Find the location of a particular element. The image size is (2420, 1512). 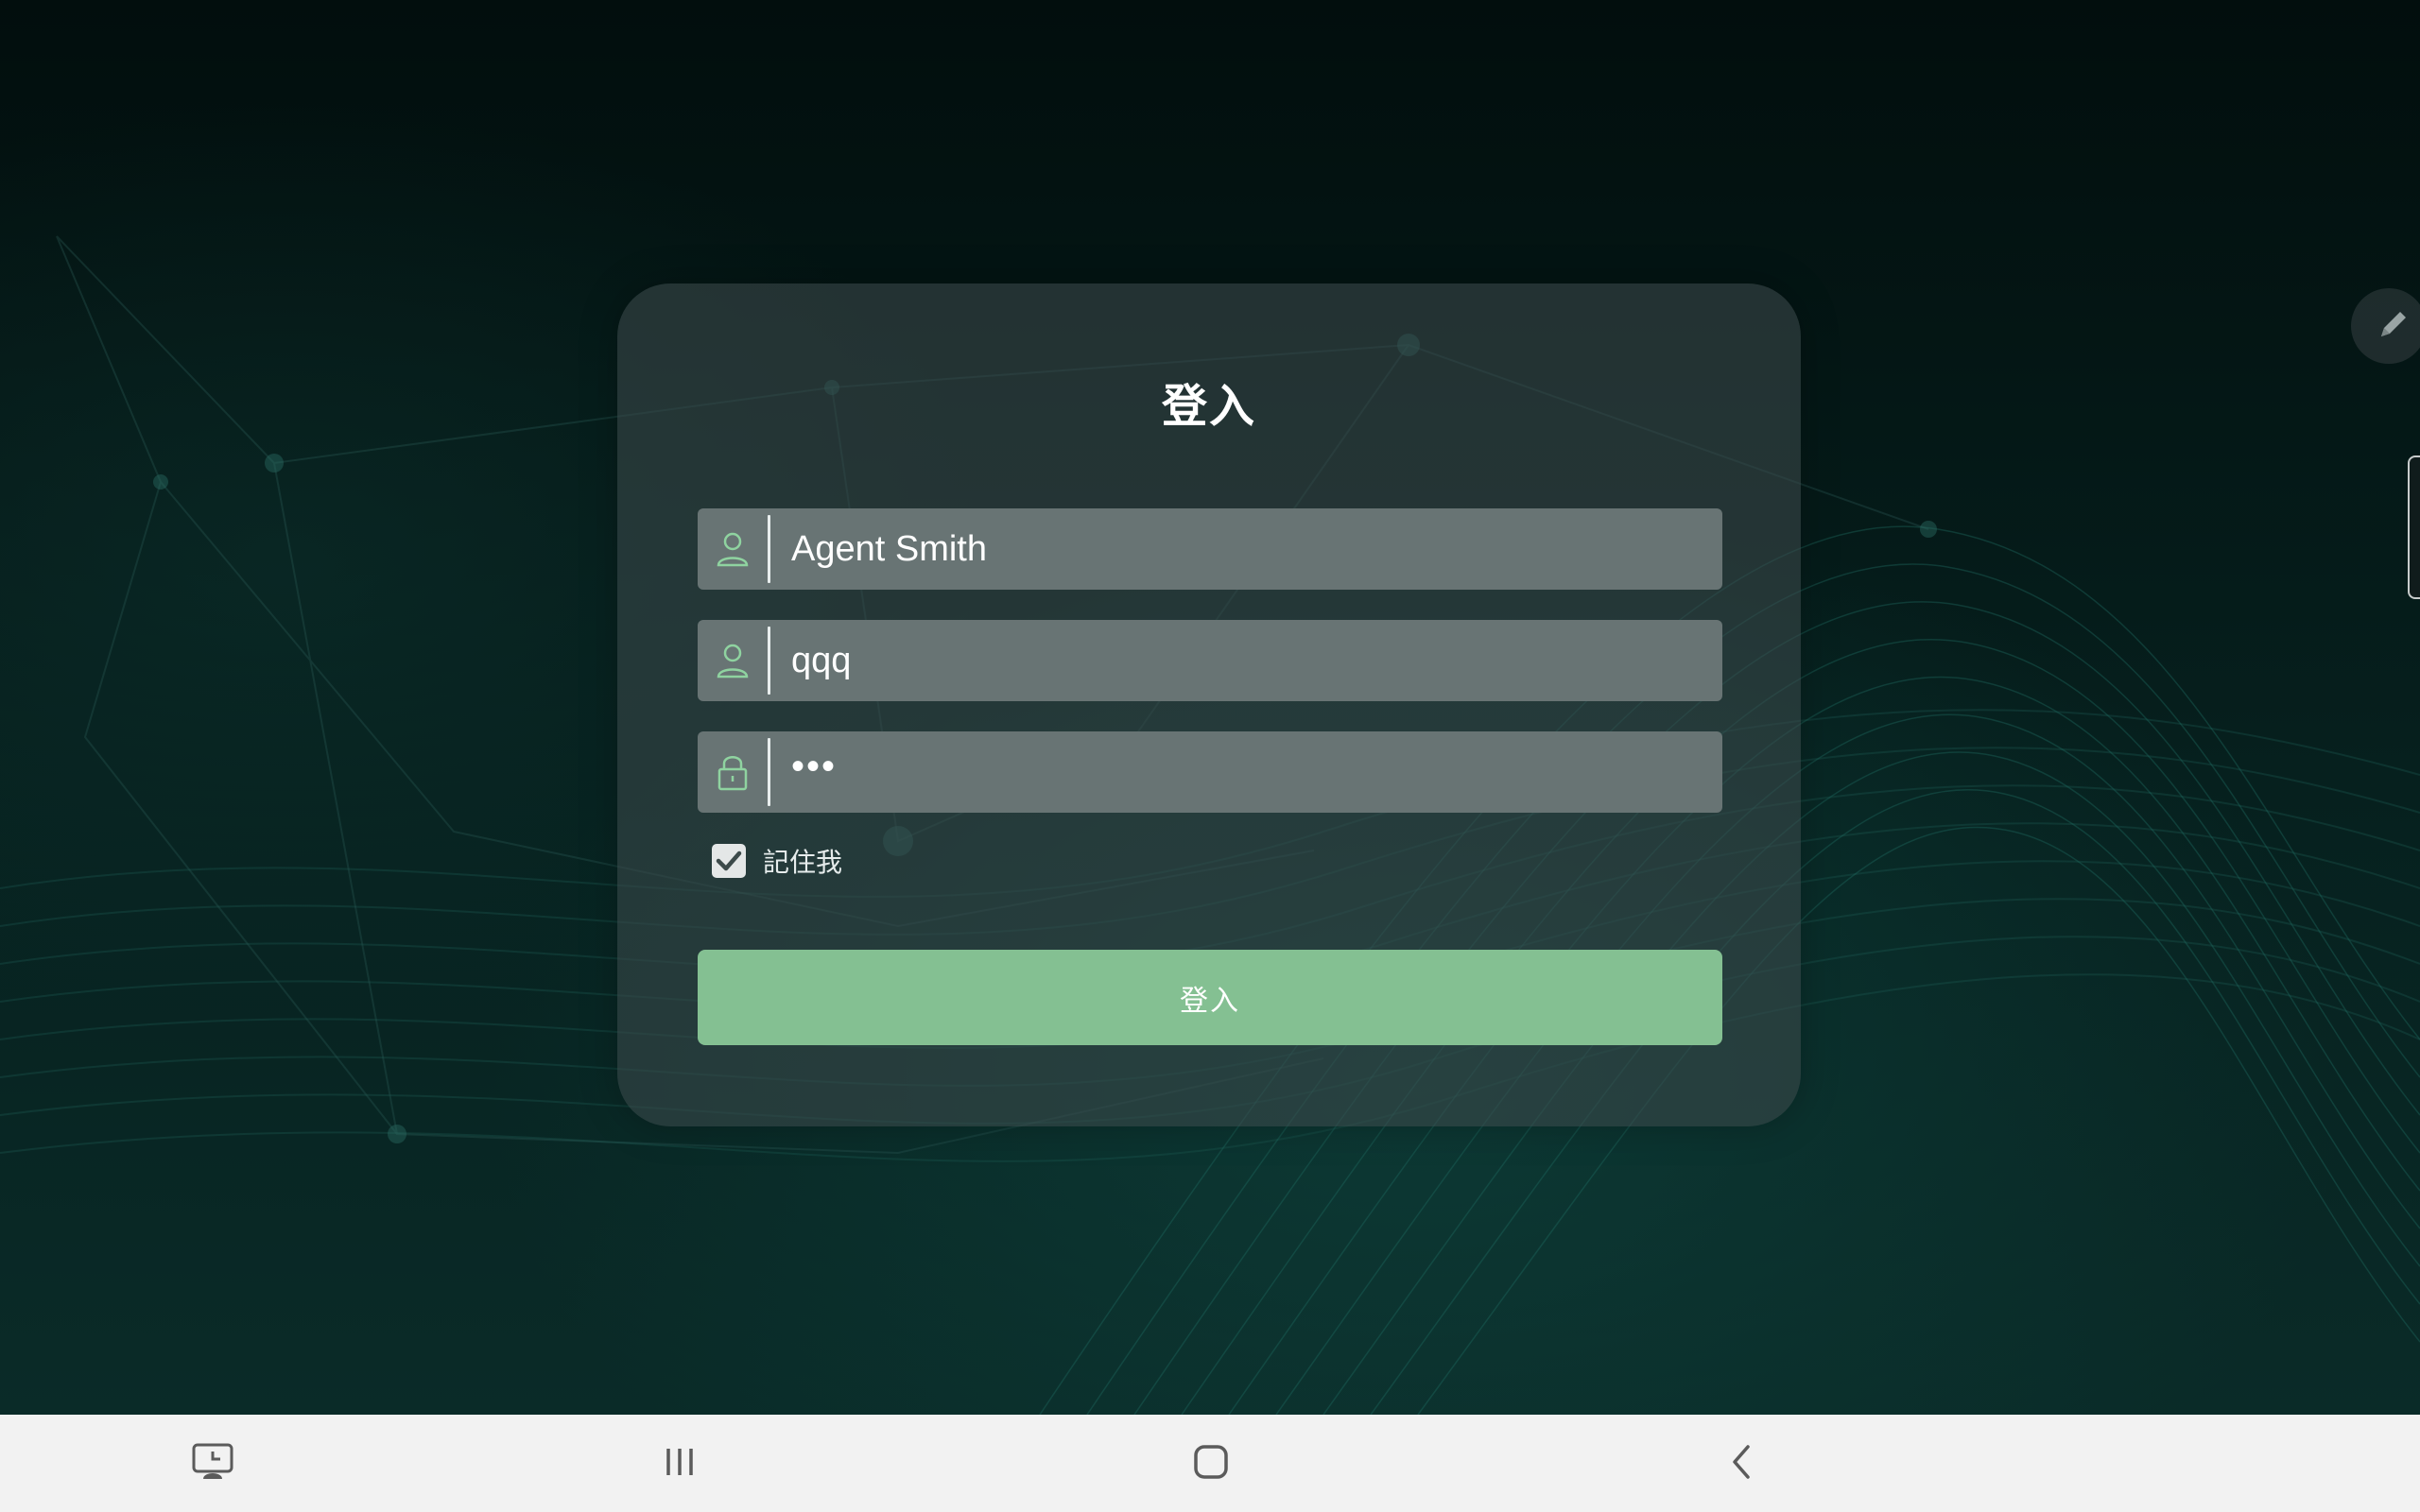

password-field: ••• is located at coordinates (1210, 772).